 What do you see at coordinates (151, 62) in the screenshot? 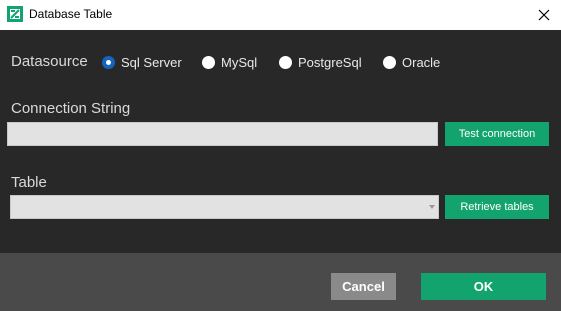
I see `radio-label: Sql Server` at bounding box center [151, 62].